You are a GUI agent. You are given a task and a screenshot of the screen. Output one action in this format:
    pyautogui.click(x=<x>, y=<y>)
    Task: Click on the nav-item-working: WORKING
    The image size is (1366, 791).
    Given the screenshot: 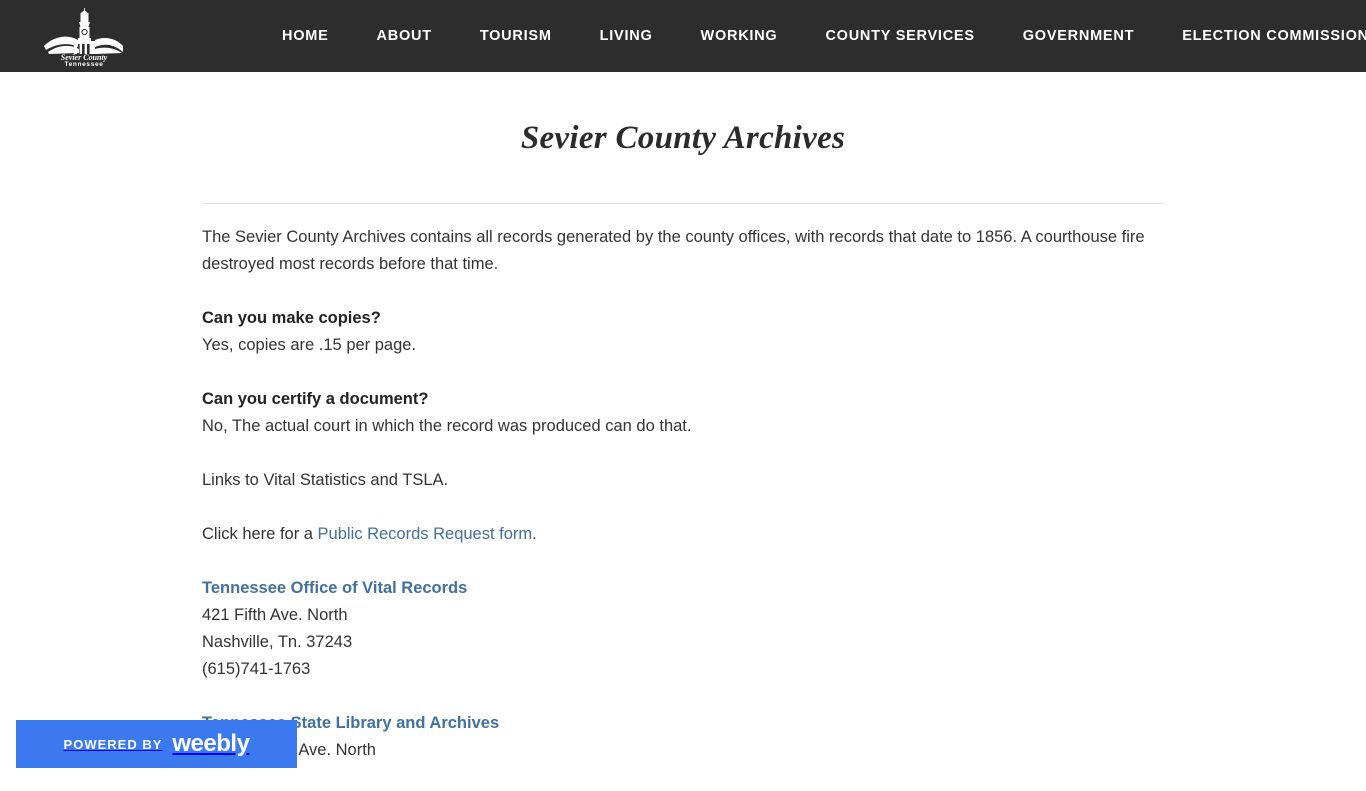 What is the action you would take?
    pyautogui.click(x=739, y=36)
    